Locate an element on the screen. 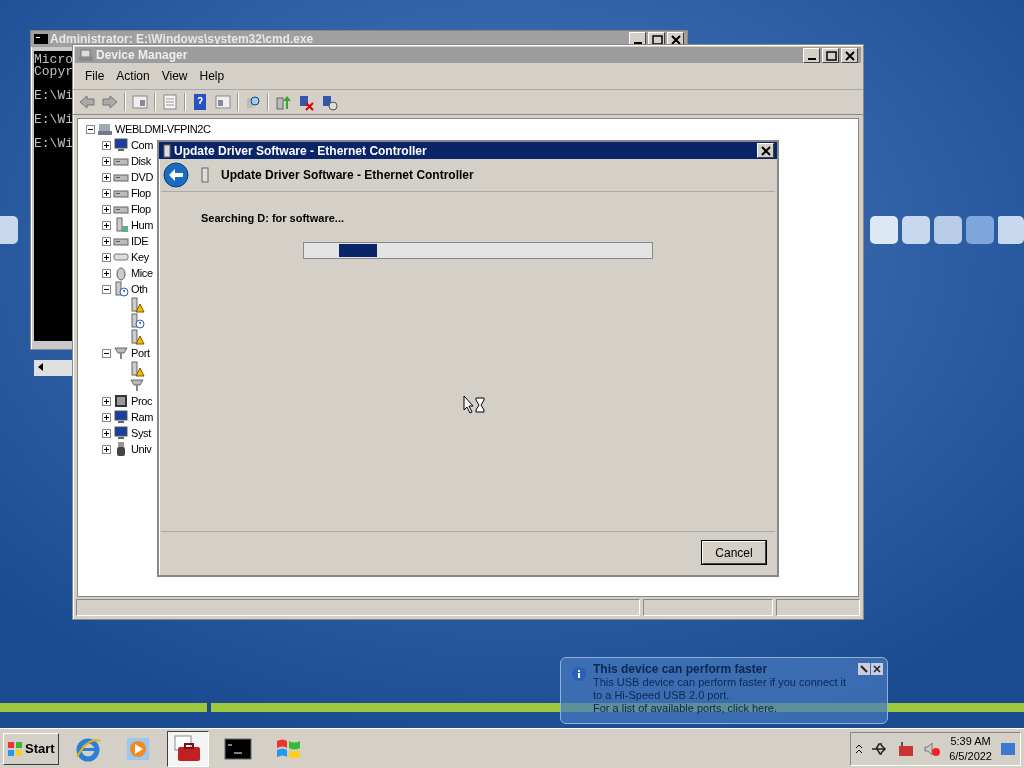  windows-logo-icon is located at coordinates (15, 748).